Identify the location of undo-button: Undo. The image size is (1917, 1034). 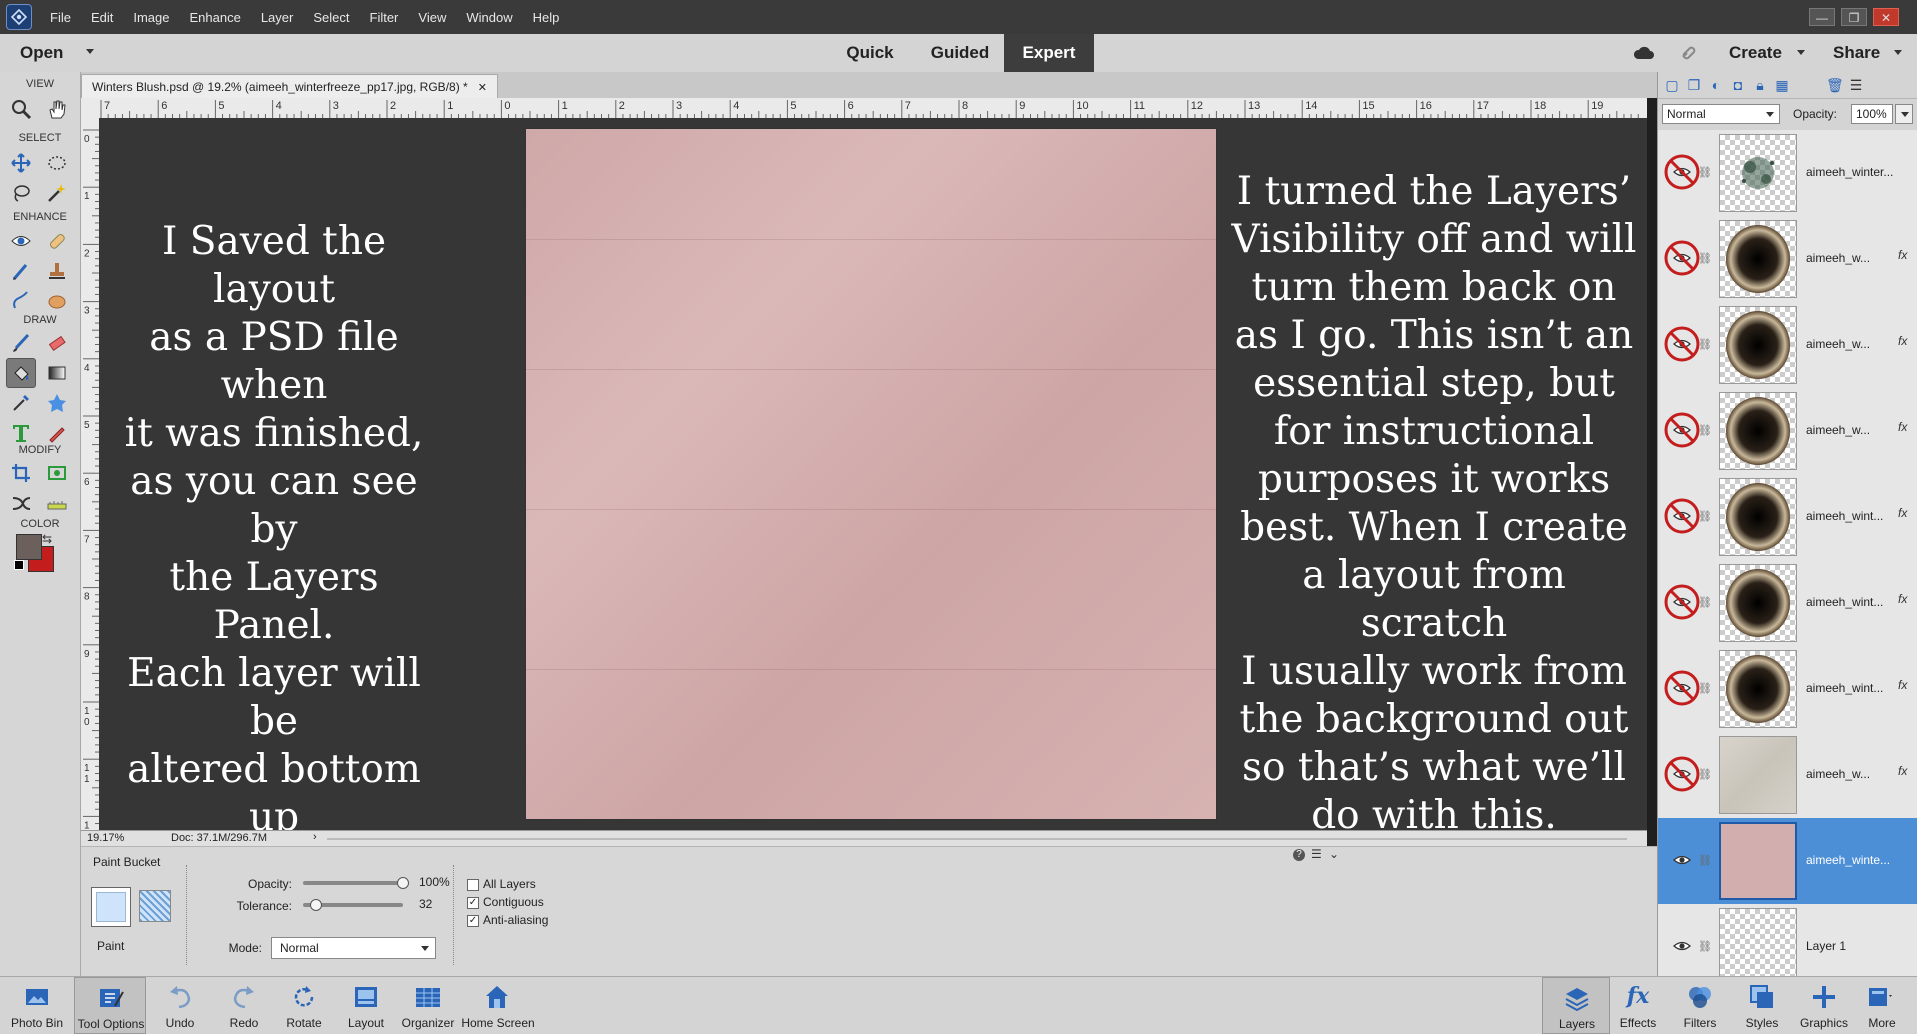
(180, 1005).